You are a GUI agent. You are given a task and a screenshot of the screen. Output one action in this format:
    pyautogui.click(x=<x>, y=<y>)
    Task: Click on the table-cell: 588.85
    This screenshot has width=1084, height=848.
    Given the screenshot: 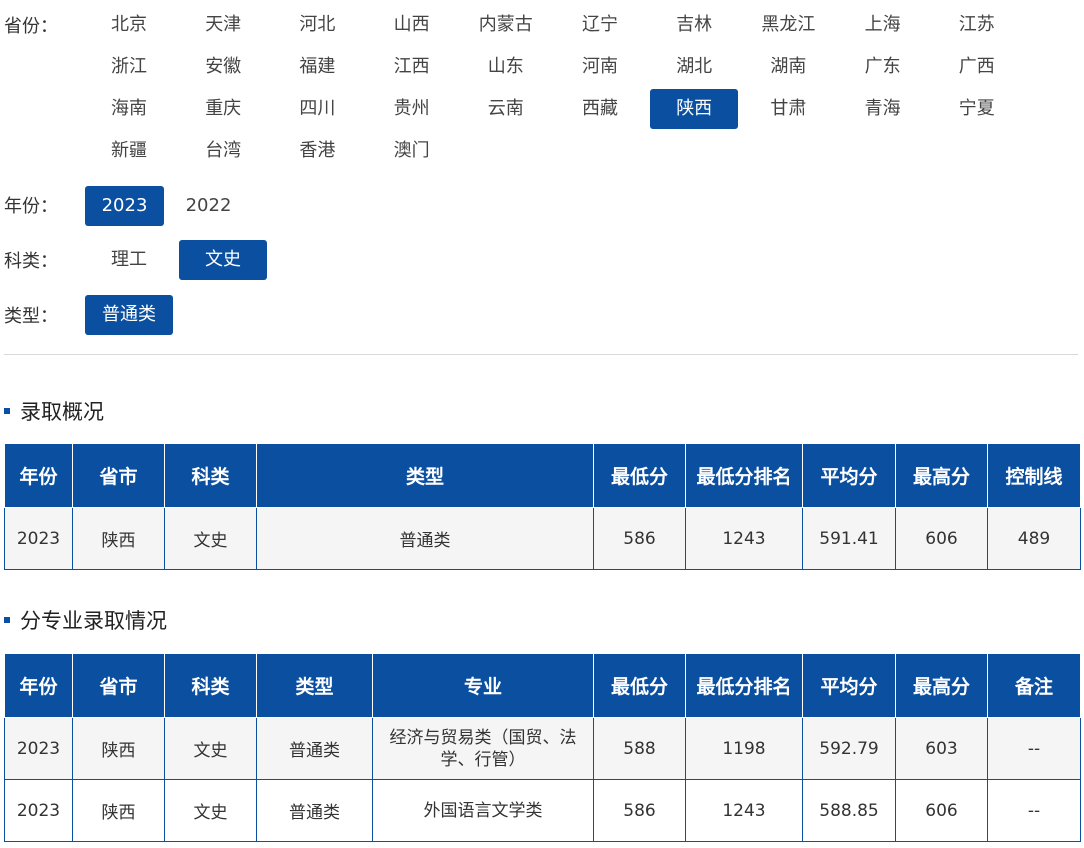 What is the action you would take?
    pyautogui.click(x=849, y=810)
    